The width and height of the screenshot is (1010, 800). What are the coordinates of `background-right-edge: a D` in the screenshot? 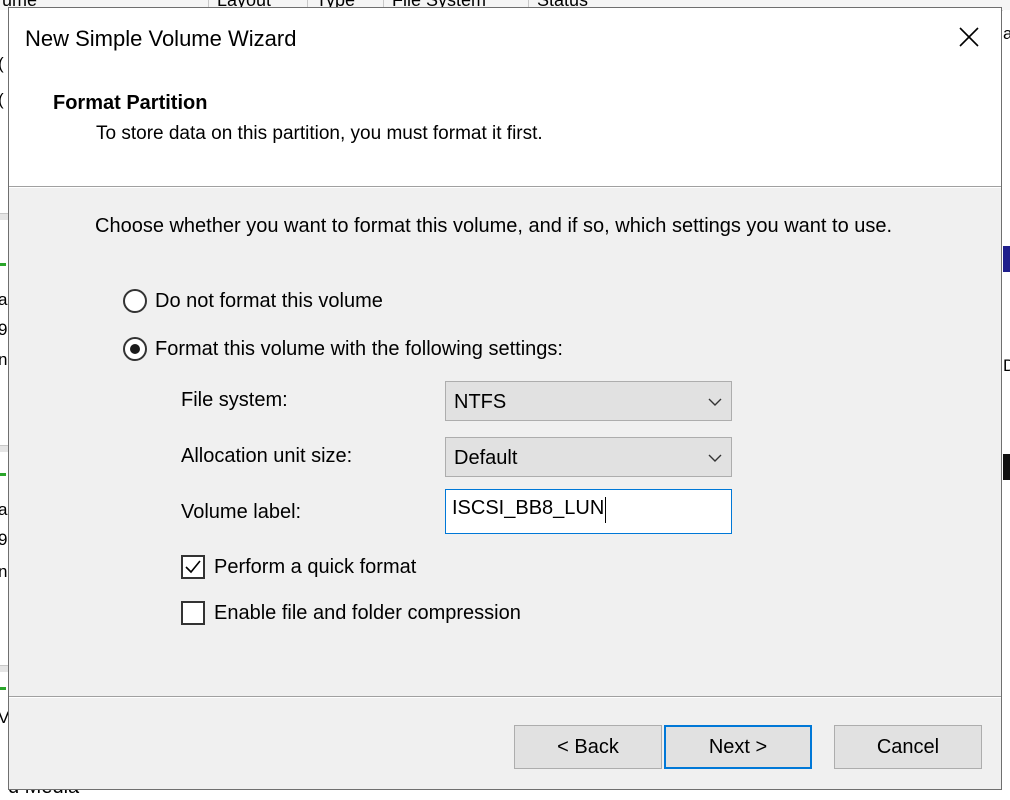 It's located at (1006, 405).